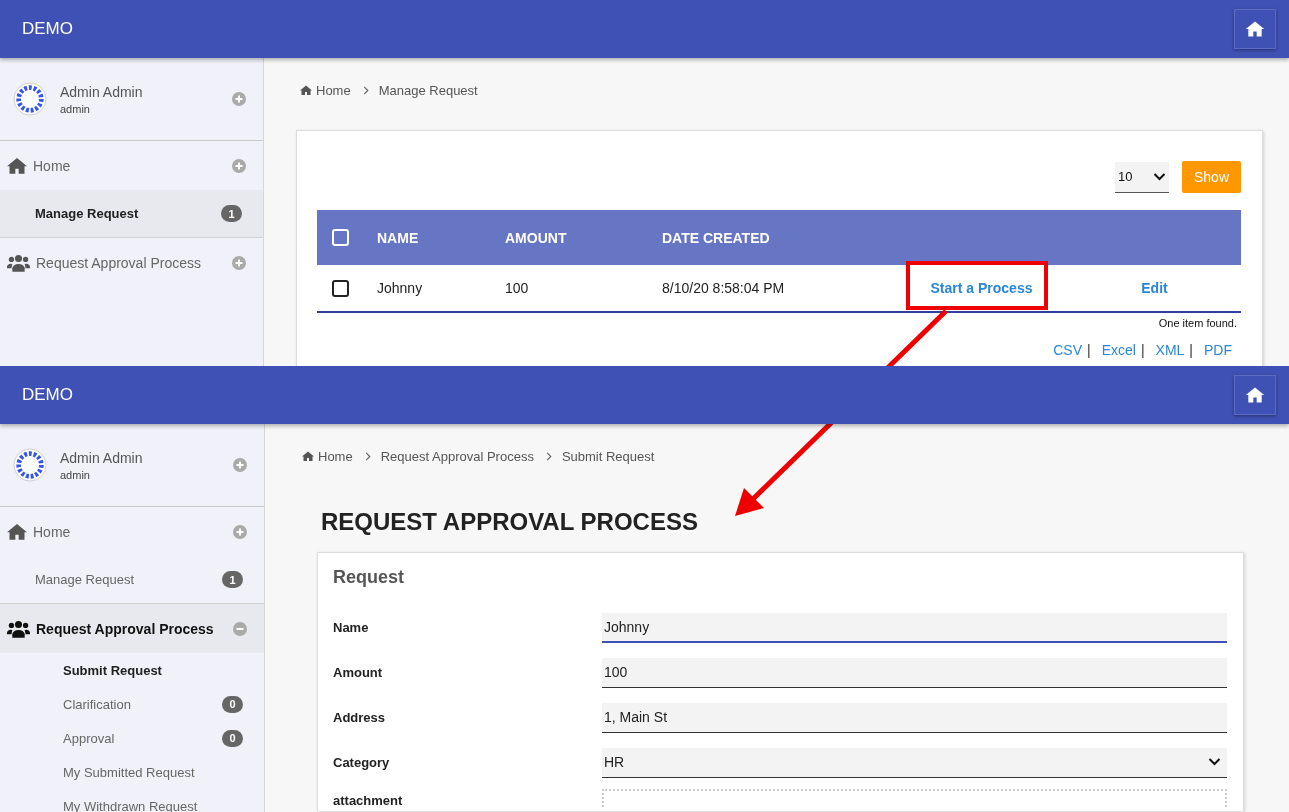  What do you see at coordinates (981, 288) in the screenshot?
I see `action-link: Start a Process` at bounding box center [981, 288].